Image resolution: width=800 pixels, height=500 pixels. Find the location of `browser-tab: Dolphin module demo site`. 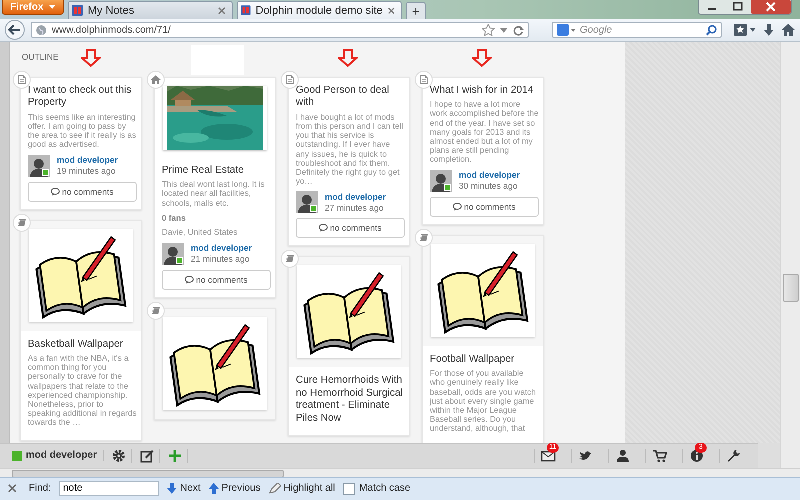

browser-tab: Dolphin module demo site is located at coordinates (319, 10).